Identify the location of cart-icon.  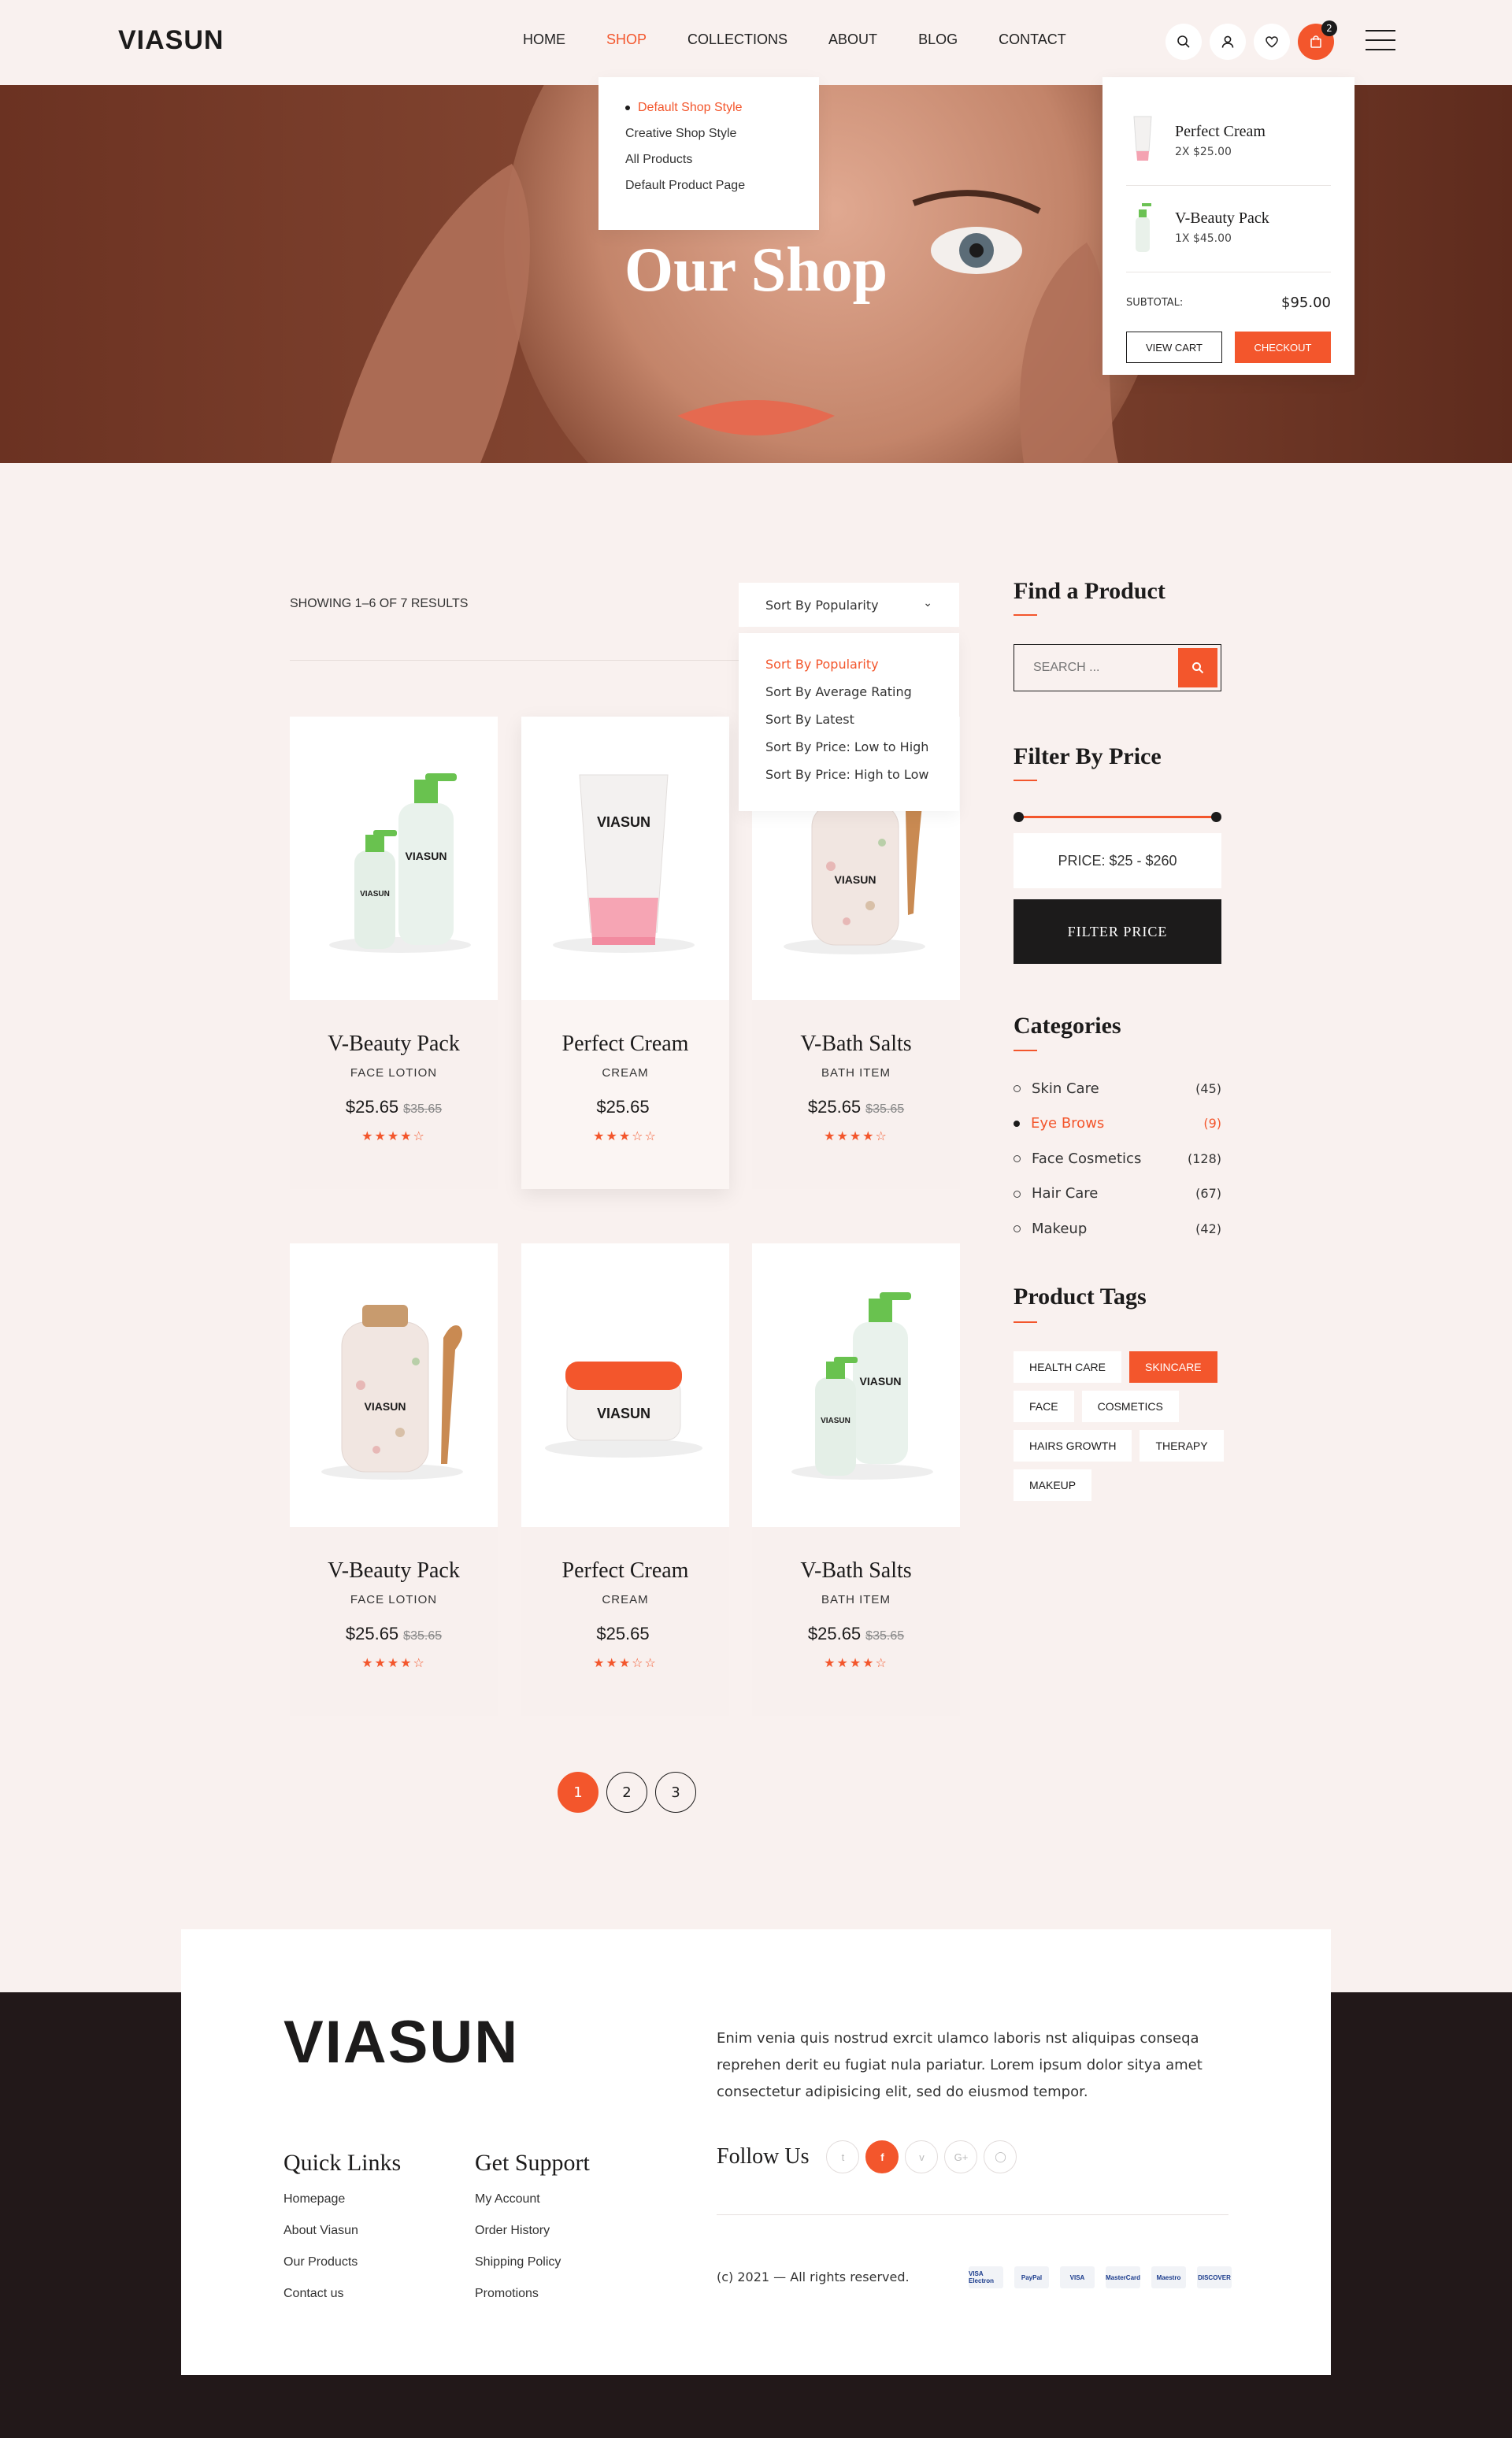
(1315, 41).